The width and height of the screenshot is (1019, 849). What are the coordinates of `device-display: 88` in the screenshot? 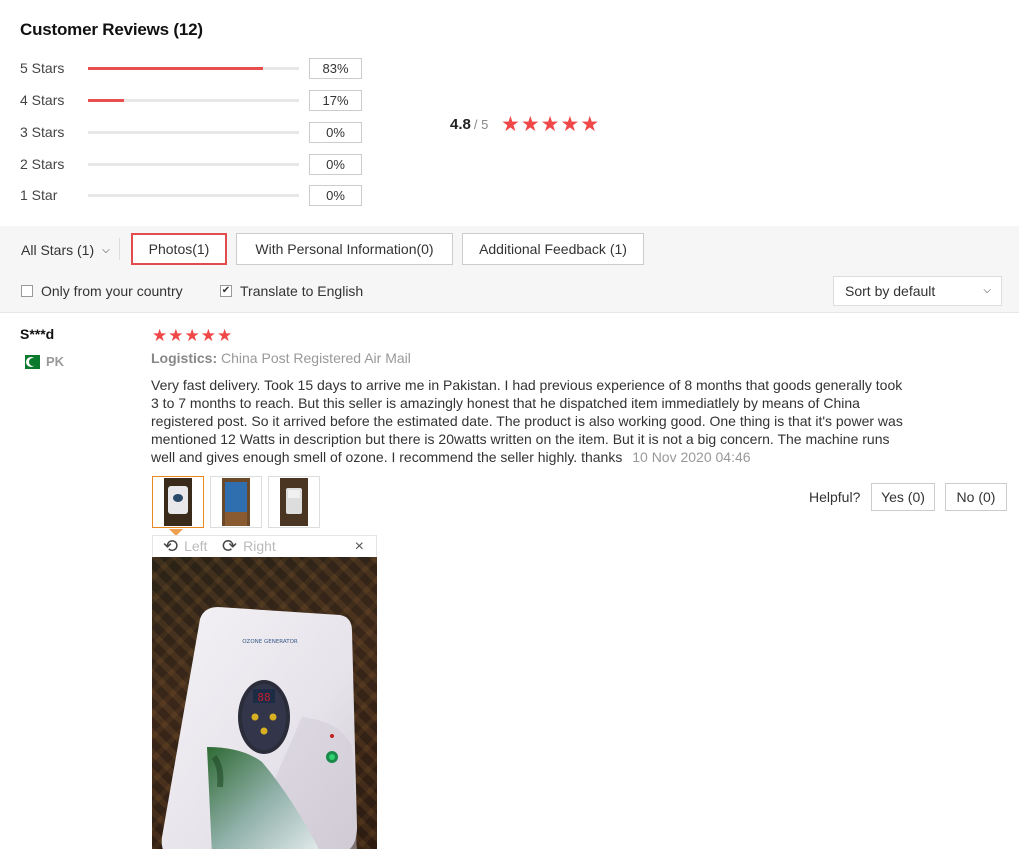 It's located at (263, 697).